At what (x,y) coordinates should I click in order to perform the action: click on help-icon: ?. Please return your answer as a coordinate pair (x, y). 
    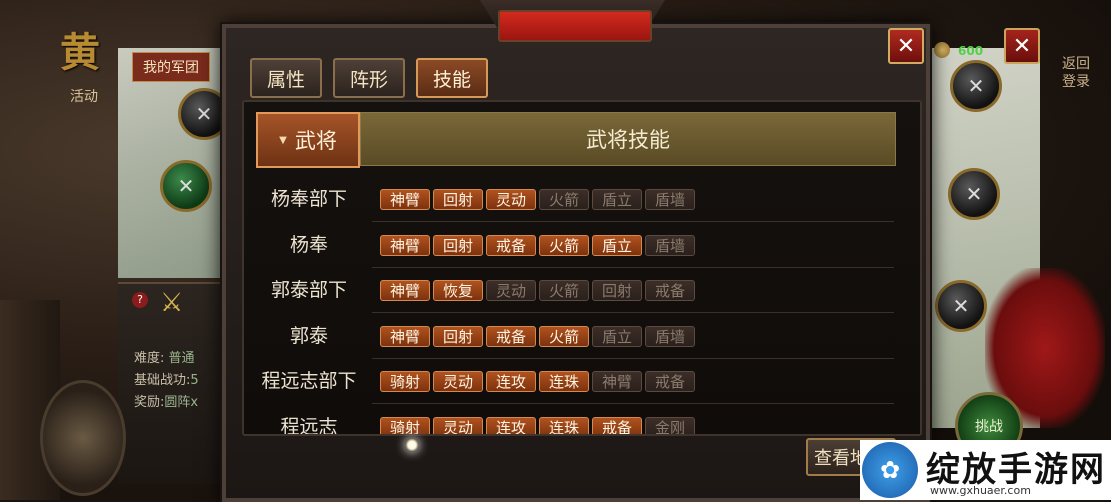
    Looking at the image, I should click on (140, 300).